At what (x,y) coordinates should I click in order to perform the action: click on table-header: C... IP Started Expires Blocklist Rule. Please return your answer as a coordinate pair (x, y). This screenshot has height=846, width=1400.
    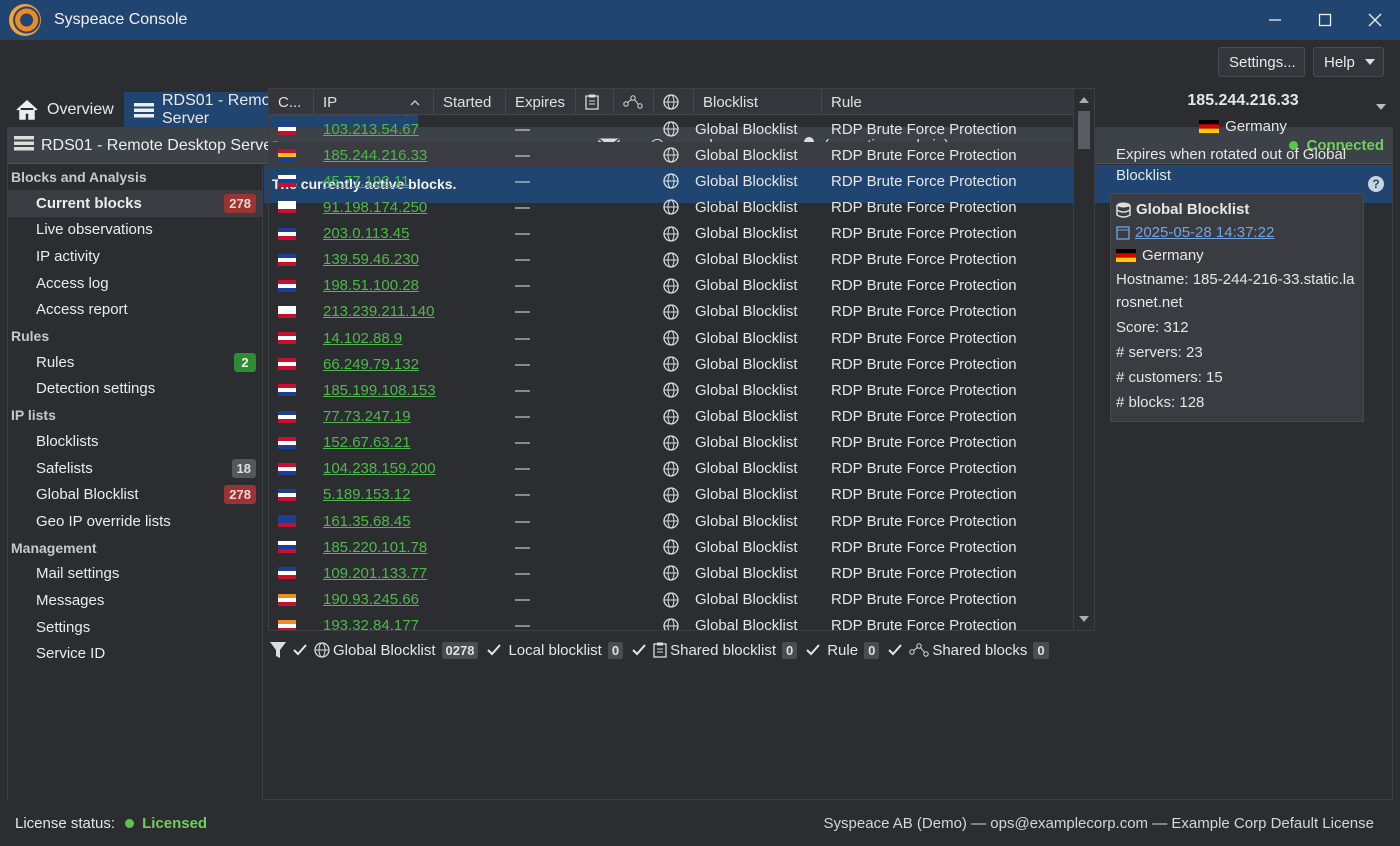
    Looking at the image, I should click on (671, 102).